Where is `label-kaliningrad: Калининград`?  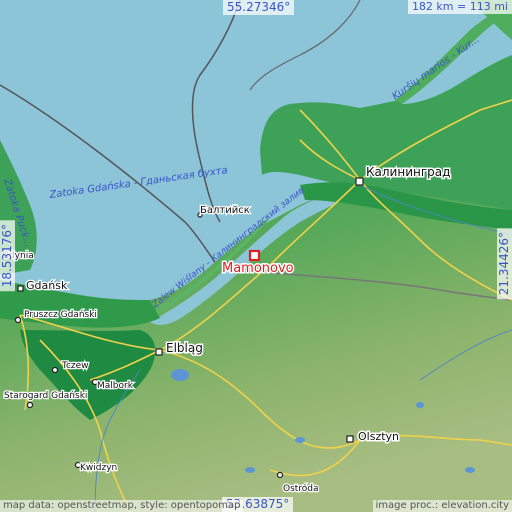 label-kaliningrad: Калининград is located at coordinates (408, 172).